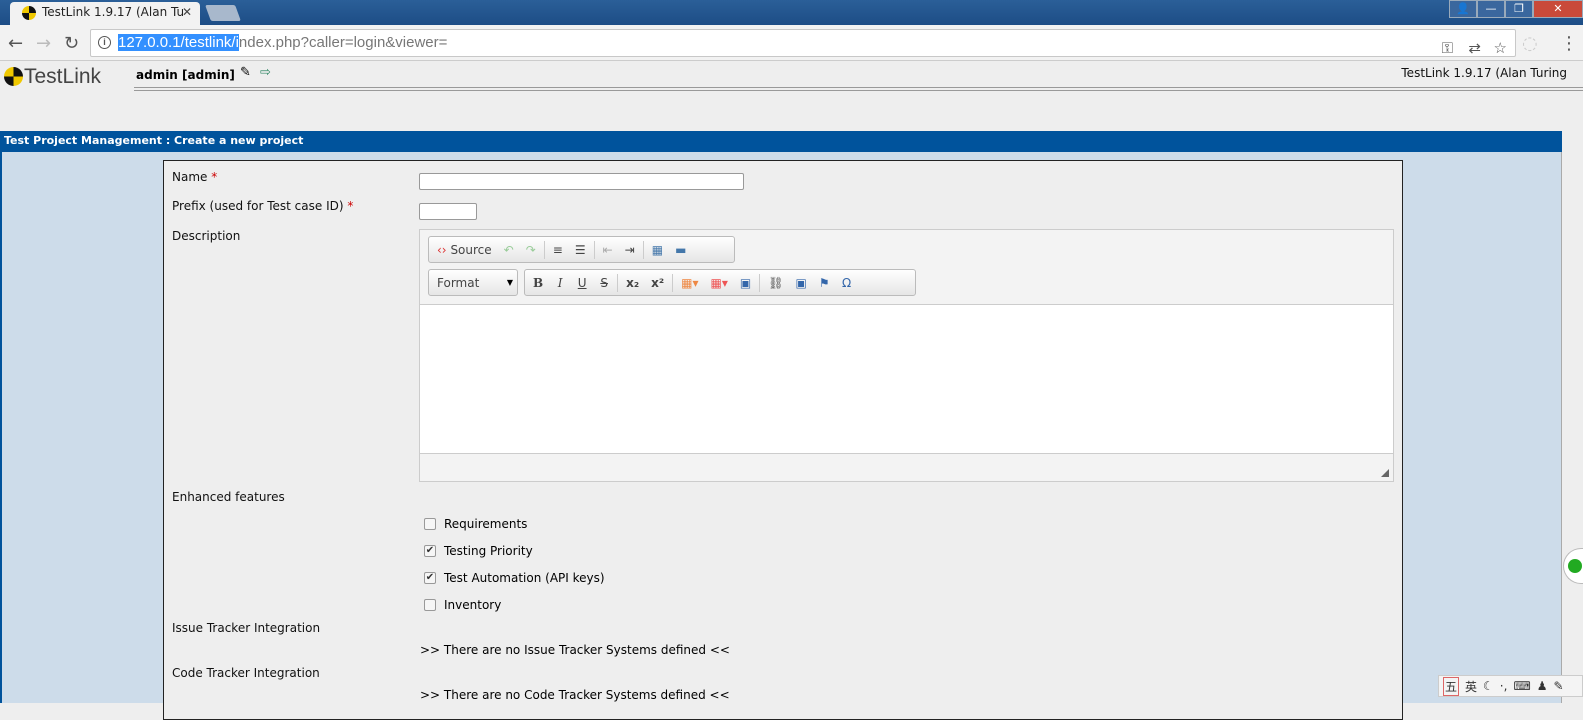 The width and height of the screenshot is (1583, 720). I want to click on horizontal-line-icon: ▬, so click(680, 250).